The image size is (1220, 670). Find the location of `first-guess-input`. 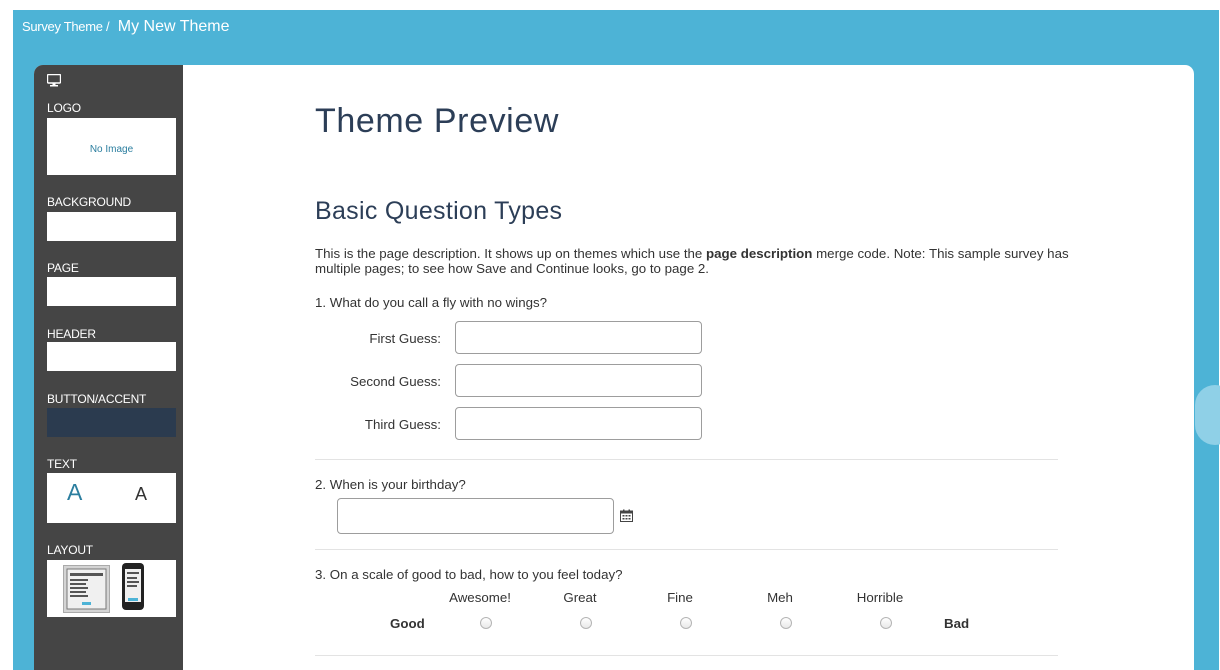

first-guess-input is located at coordinates (578, 337).